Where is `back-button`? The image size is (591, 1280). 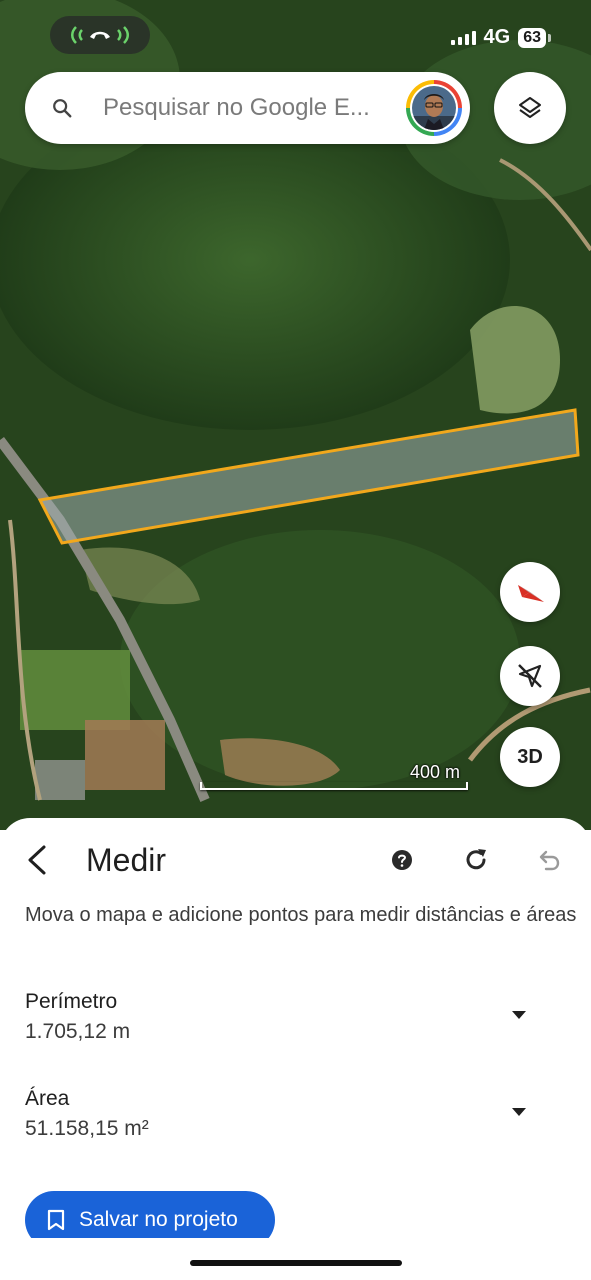
back-button is located at coordinates (36, 860).